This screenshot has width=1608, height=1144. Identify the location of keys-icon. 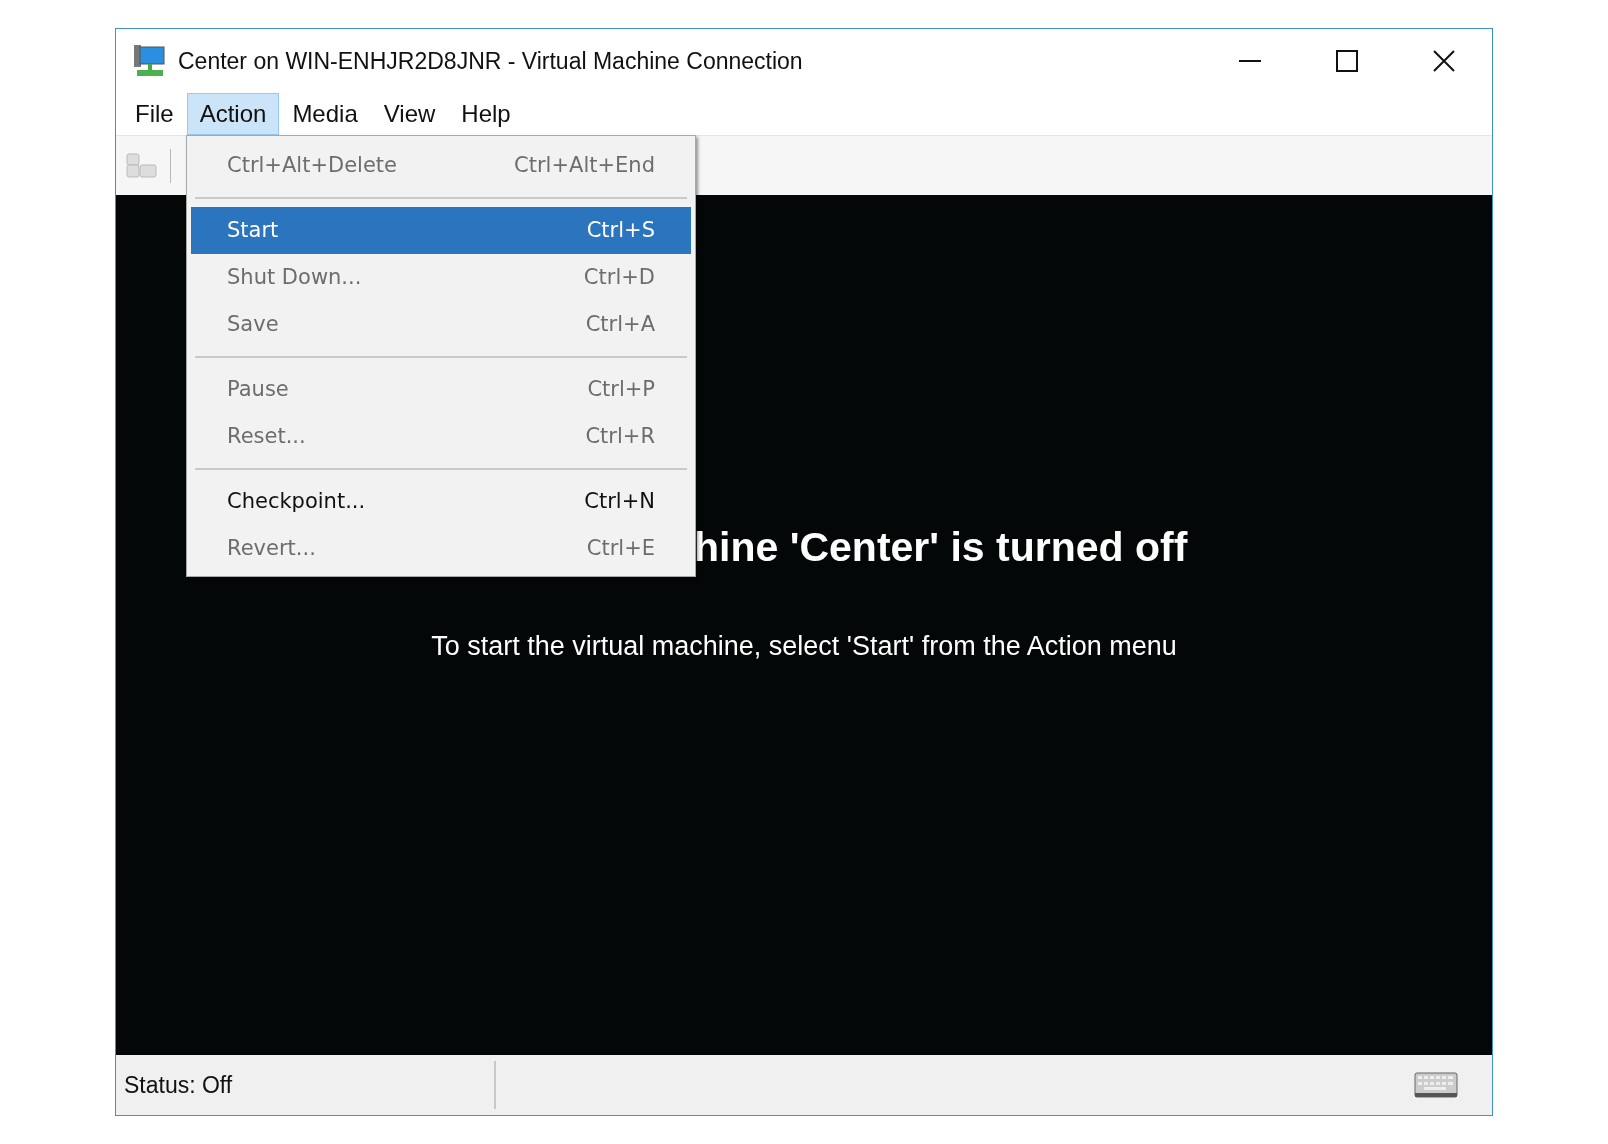
(142, 165).